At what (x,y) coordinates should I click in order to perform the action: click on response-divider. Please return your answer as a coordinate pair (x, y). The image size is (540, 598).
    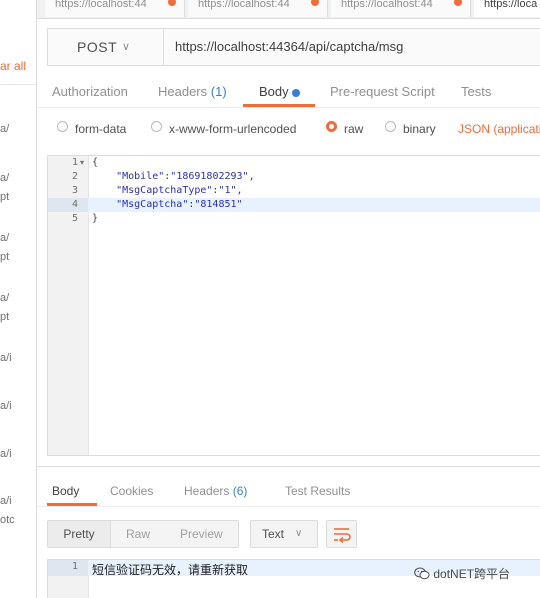
    Looking at the image, I should click on (288, 466).